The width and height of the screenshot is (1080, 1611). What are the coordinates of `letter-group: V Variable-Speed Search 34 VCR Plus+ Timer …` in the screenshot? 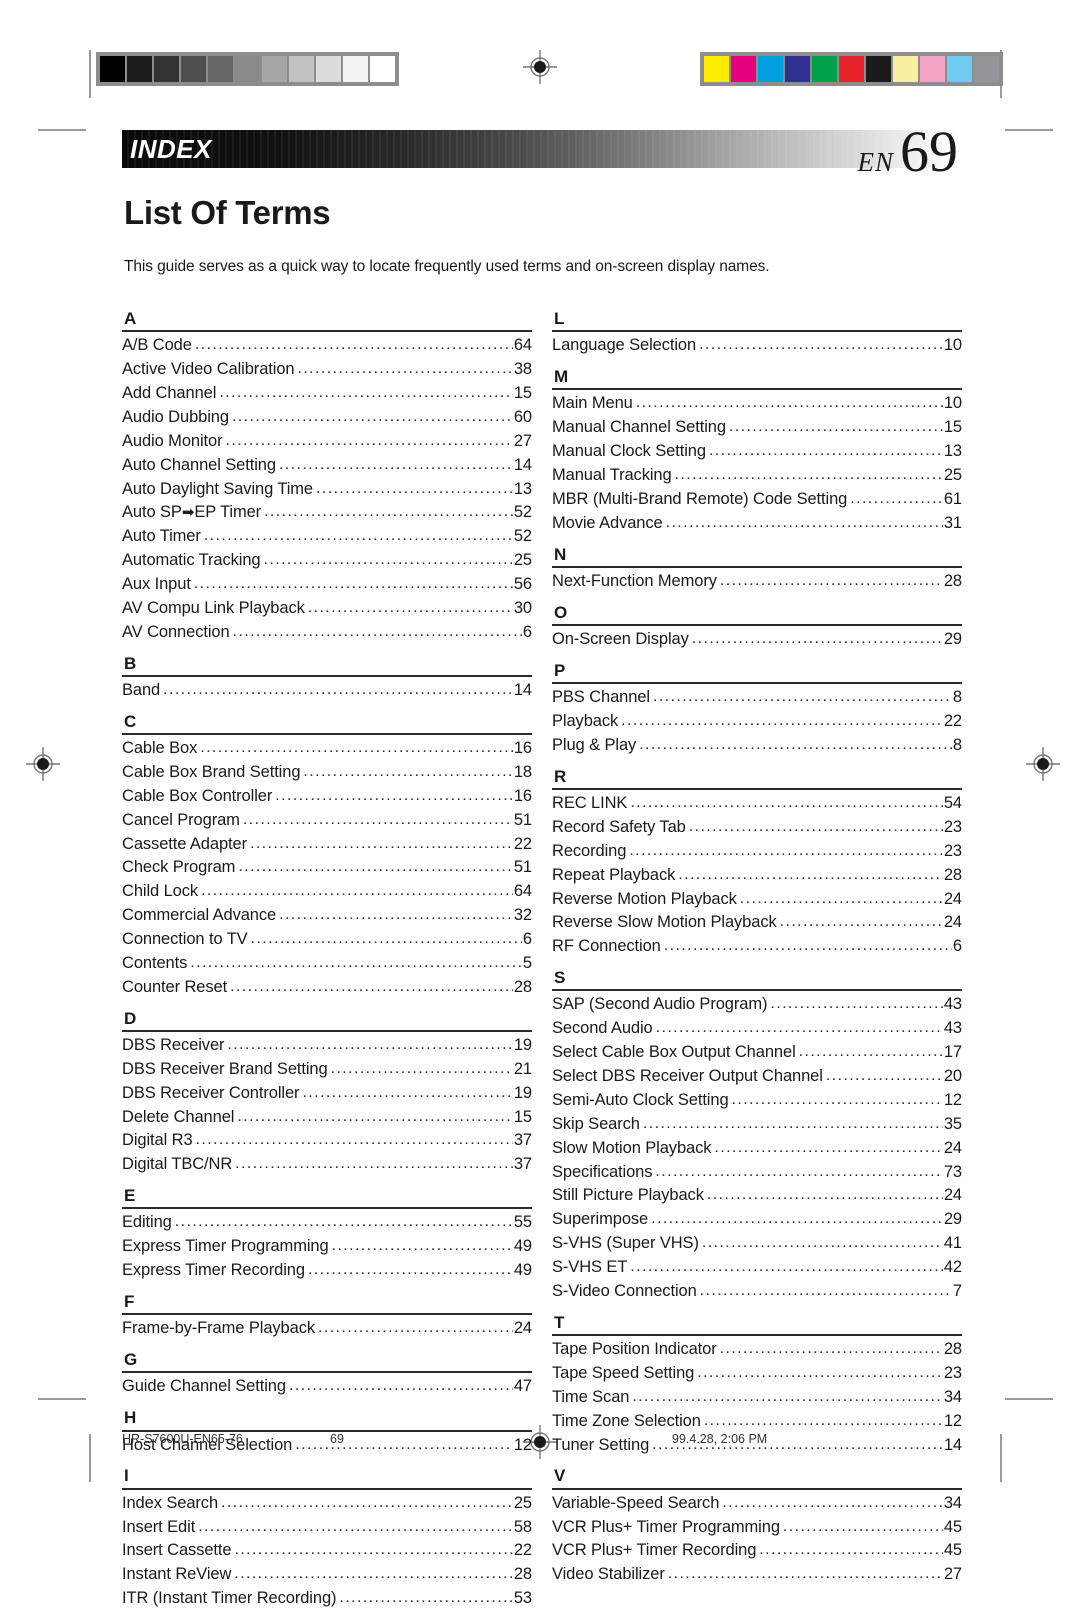 It's located at (757, 1525).